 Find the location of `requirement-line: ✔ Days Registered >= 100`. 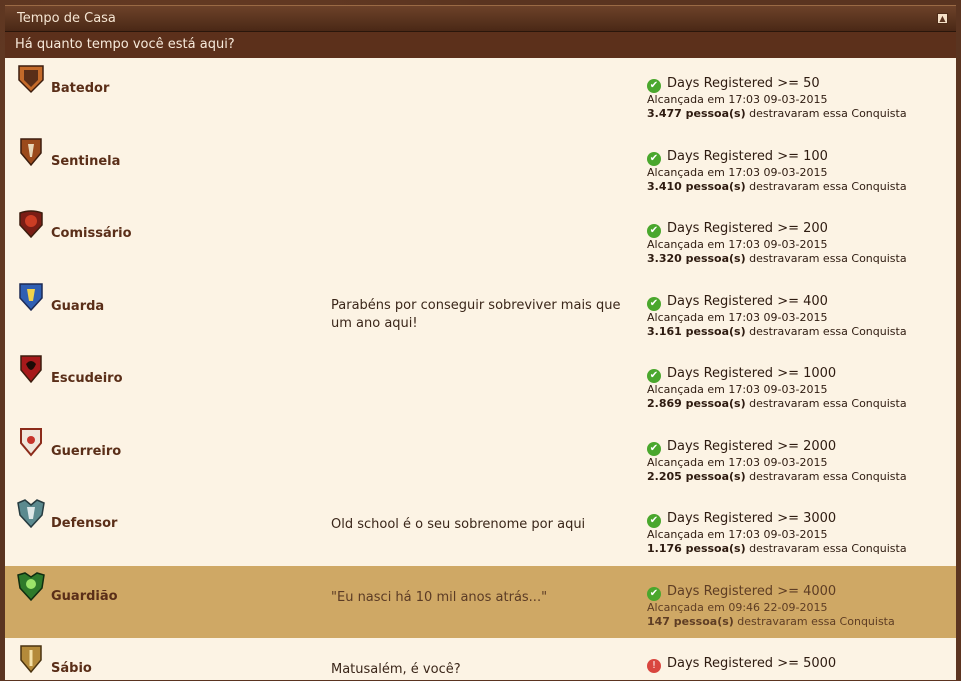

requirement-line: ✔ Days Registered >= 100 is located at coordinates (797, 157).